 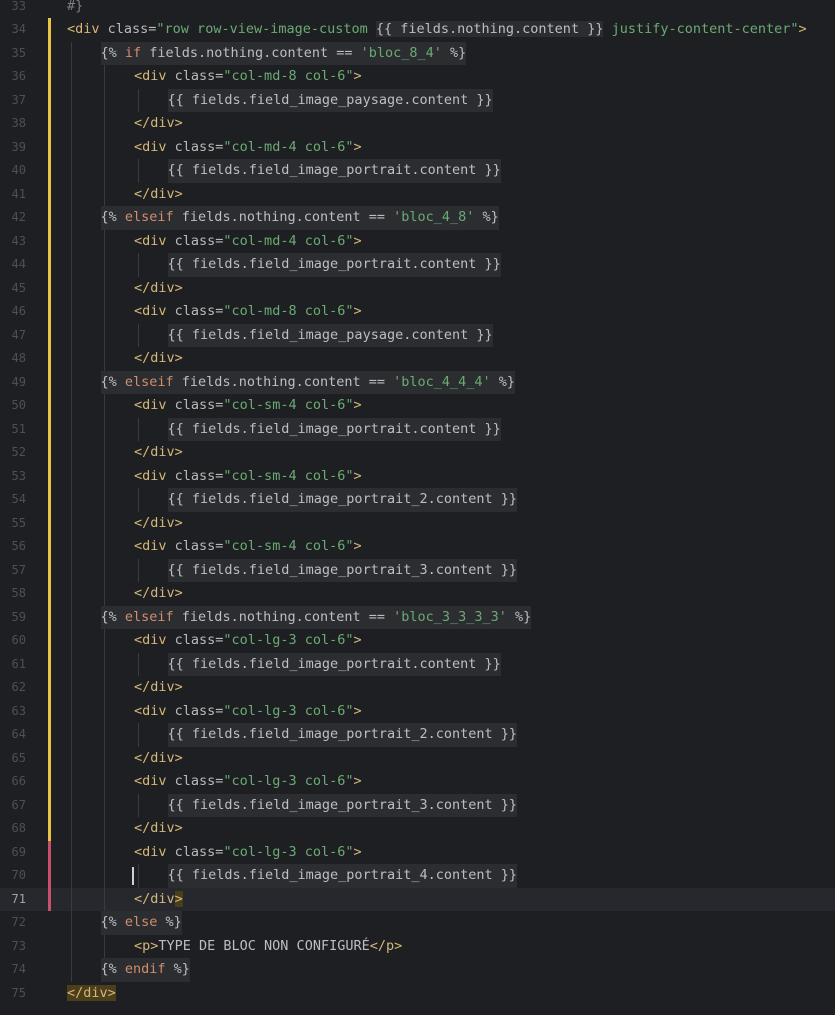 What do you see at coordinates (417, 947) in the screenshot?
I see `code-line-73: 73 <p>TYPE DE BLOC NON CONFIGURÉ</p>` at bounding box center [417, 947].